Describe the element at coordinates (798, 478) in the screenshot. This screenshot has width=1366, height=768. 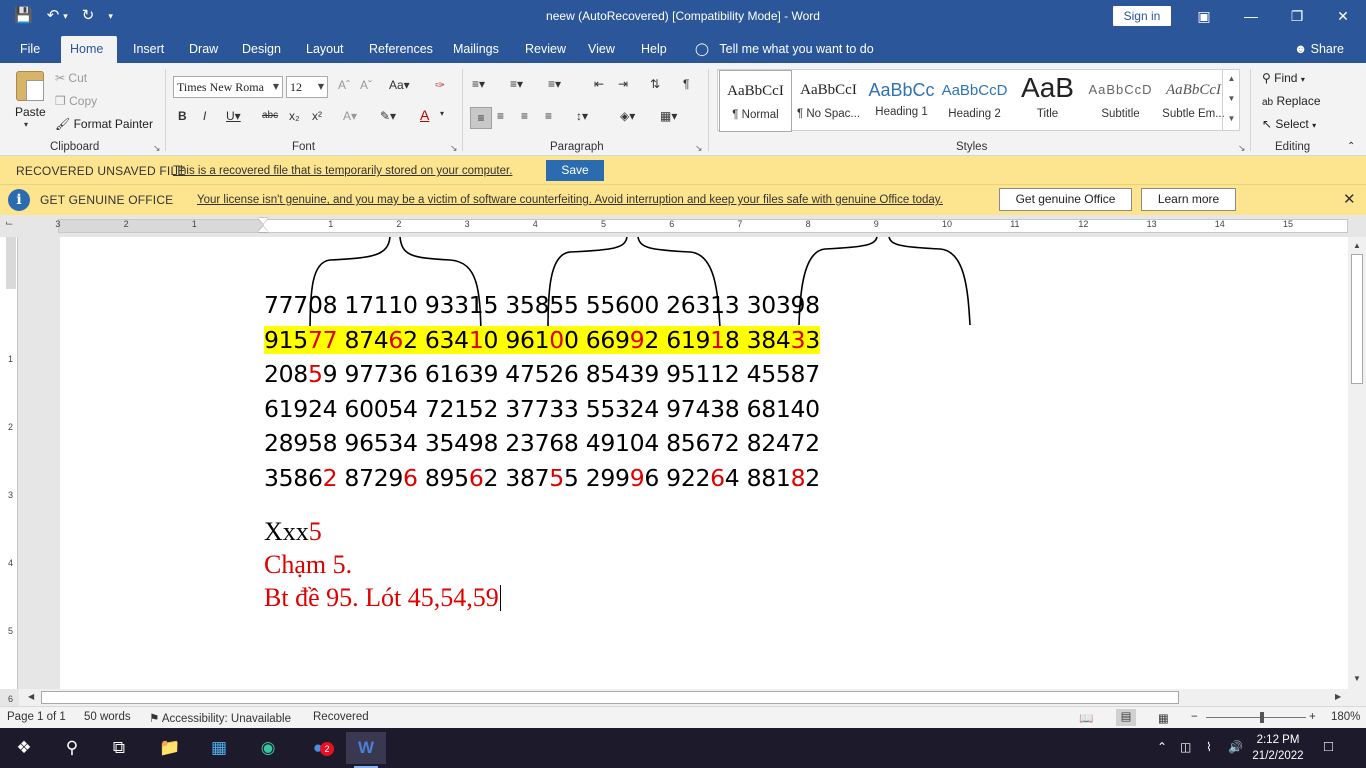
I see `red-digit: 8` at that location.